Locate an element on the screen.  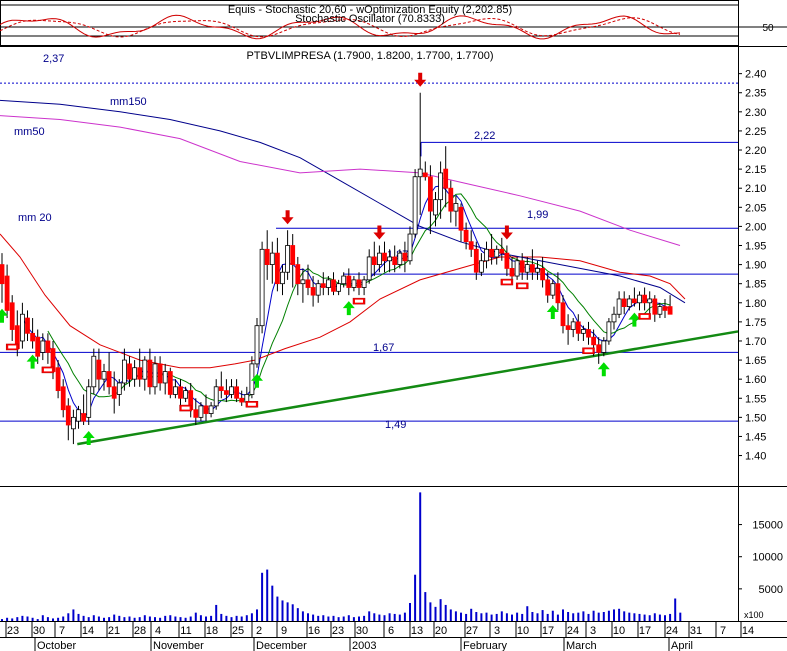
day-label: 20 is located at coordinates (441, 631).